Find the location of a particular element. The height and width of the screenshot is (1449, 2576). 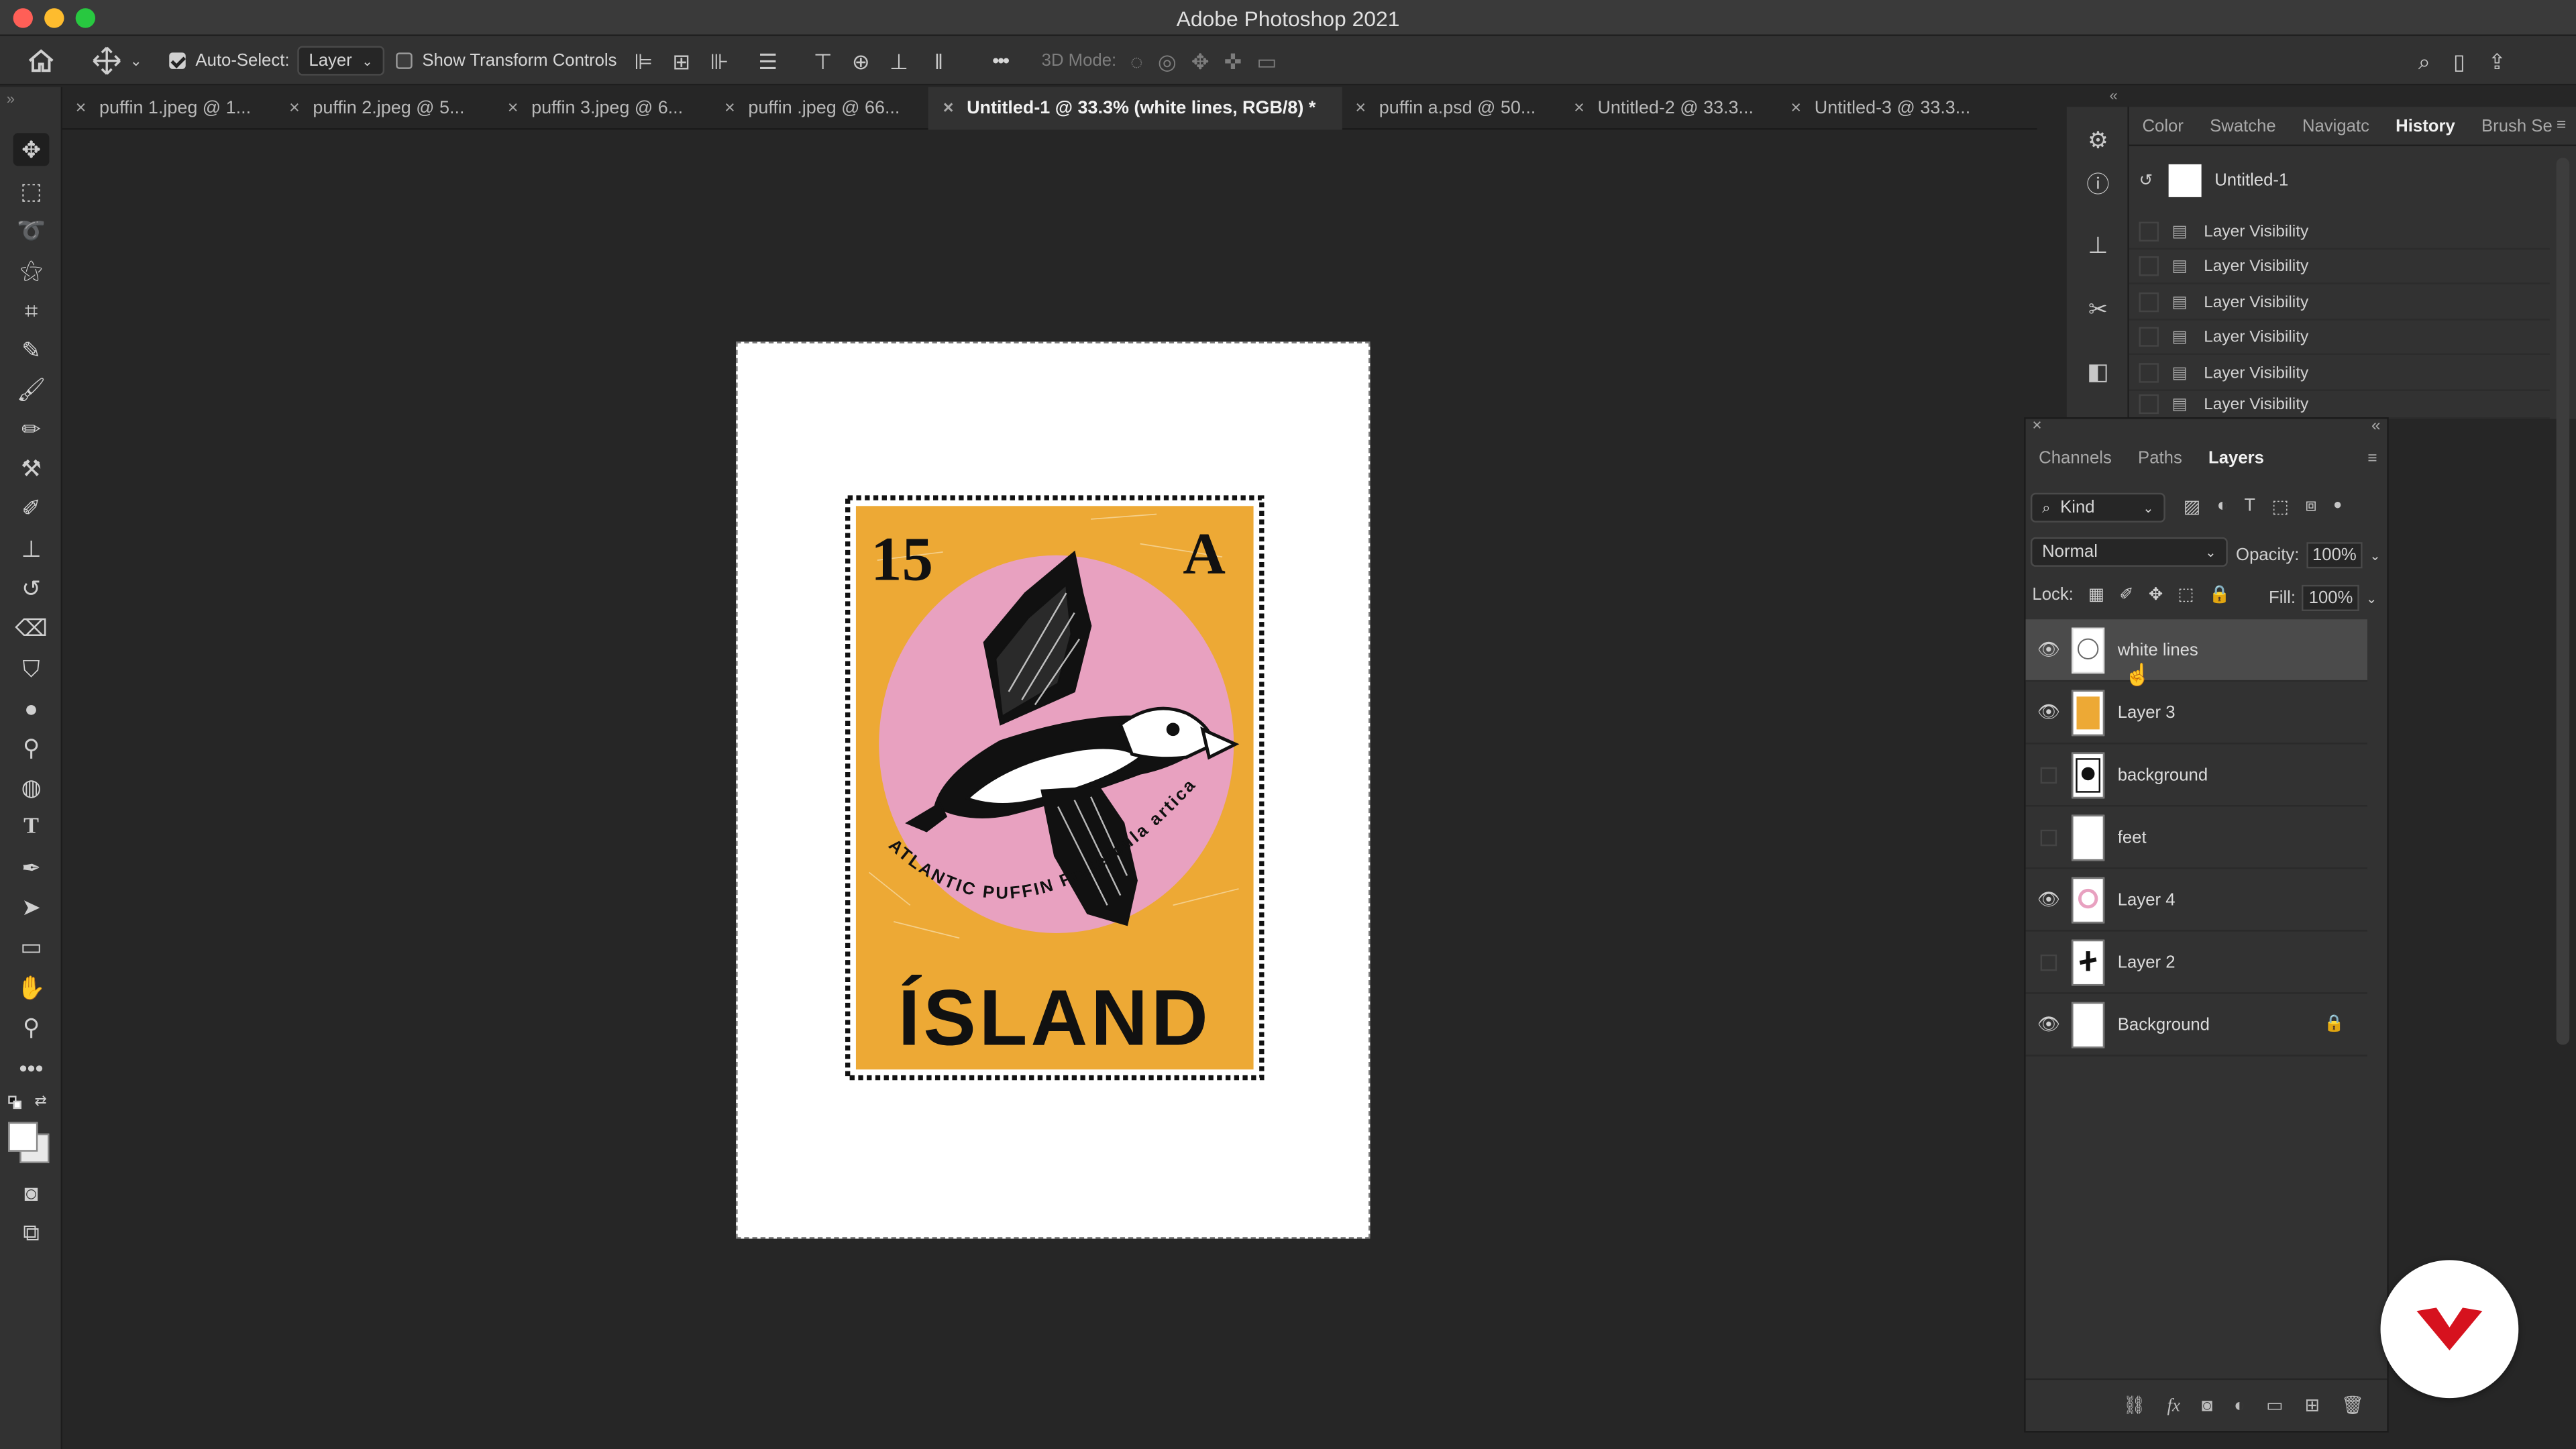

delete-layer-icon: 🗑 is located at coordinates (2352, 1405).